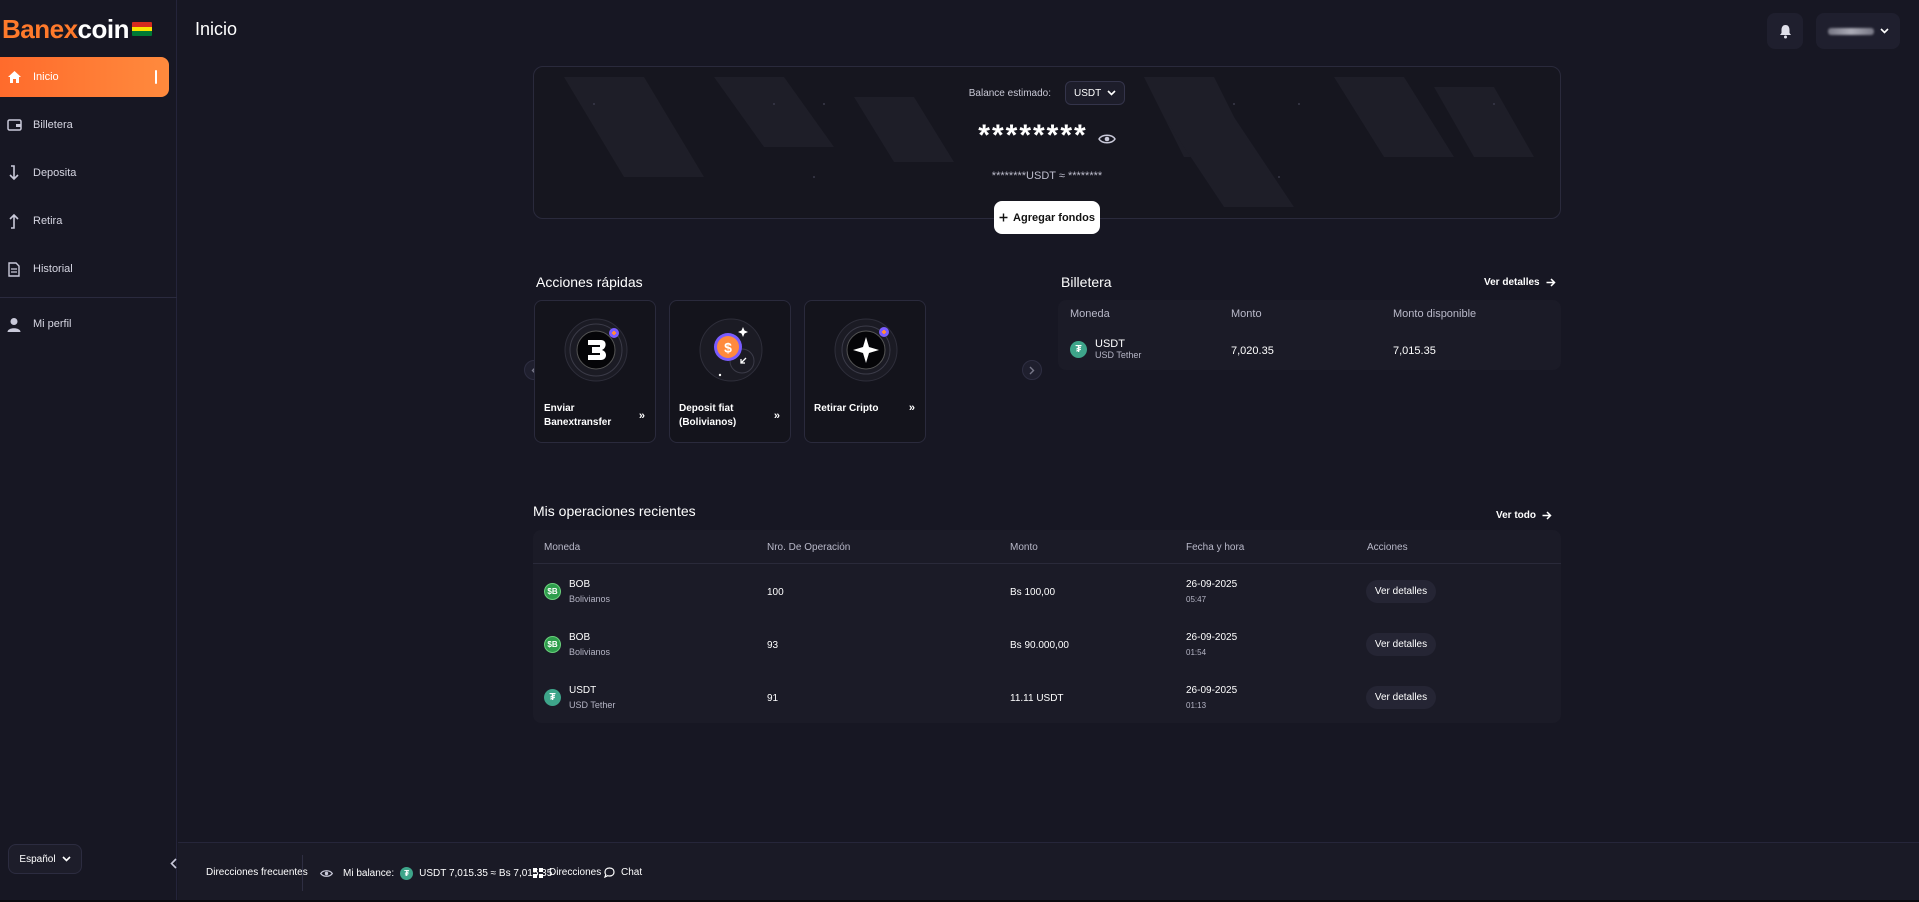 The width and height of the screenshot is (1919, 902). Describe the element at coordinates (1196, 599) in the screenshot. I see `op-time: 05:47` at that location.